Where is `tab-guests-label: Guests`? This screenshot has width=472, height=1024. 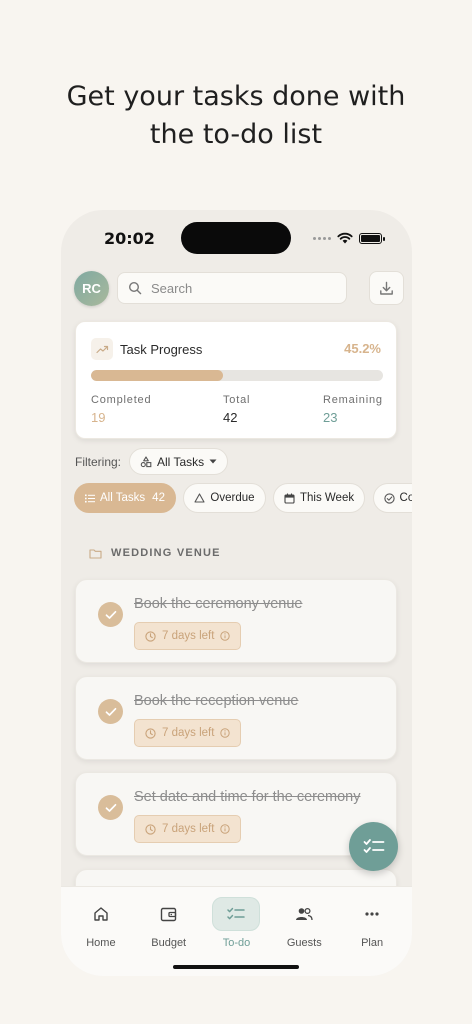
tab-guests-label: Guests is located at coordinates (304, 943).